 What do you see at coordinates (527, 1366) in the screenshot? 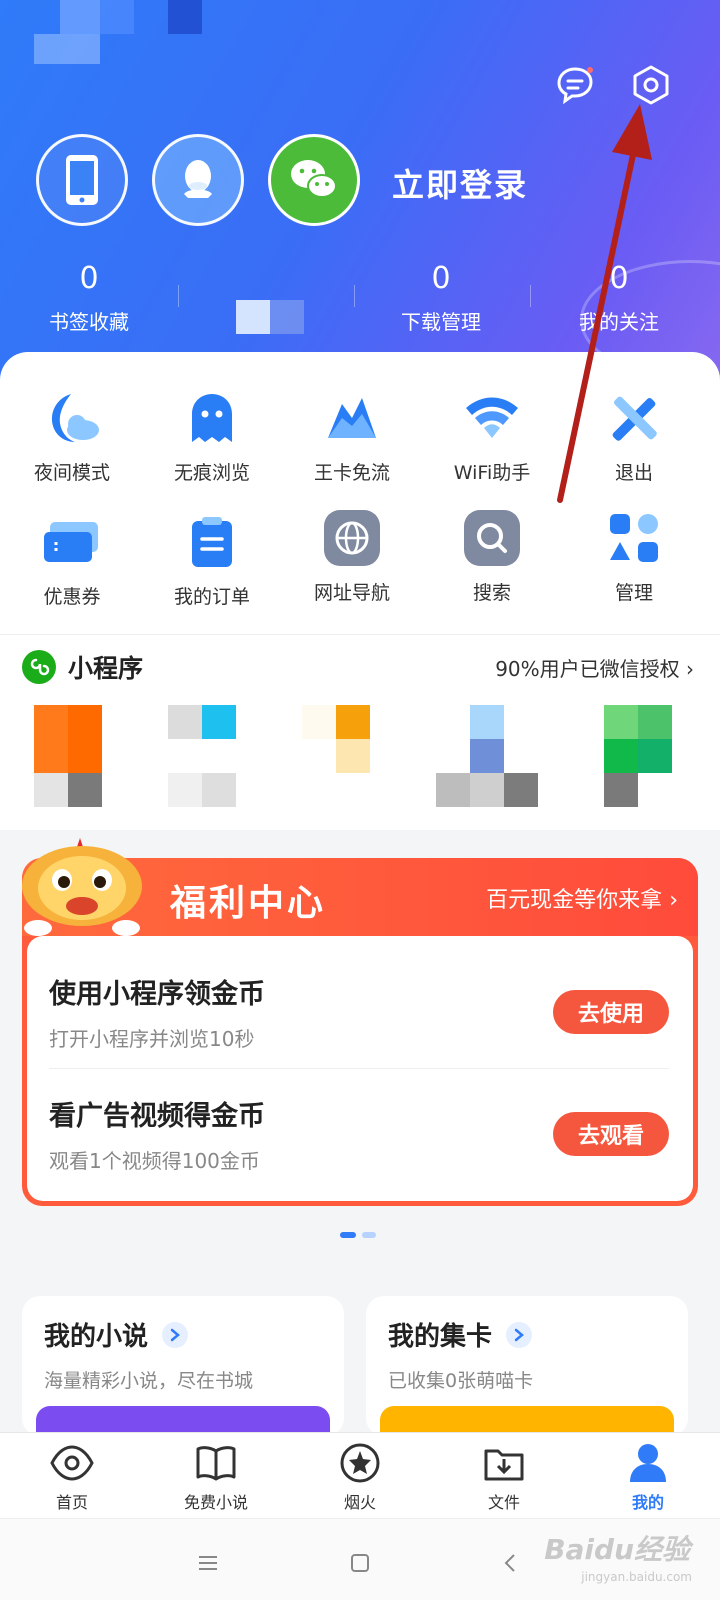
I see `my-cards-card: 我的集卡 已收集0张萌喵卡` at bounding box center [527, 1366].